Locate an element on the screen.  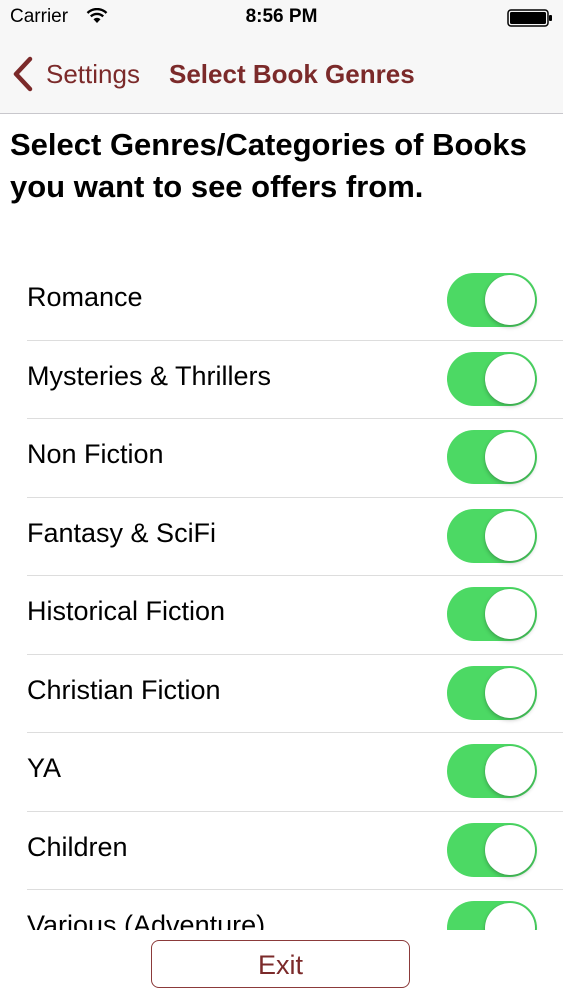
exit-button: Exit is located at coordinates (280, 964).